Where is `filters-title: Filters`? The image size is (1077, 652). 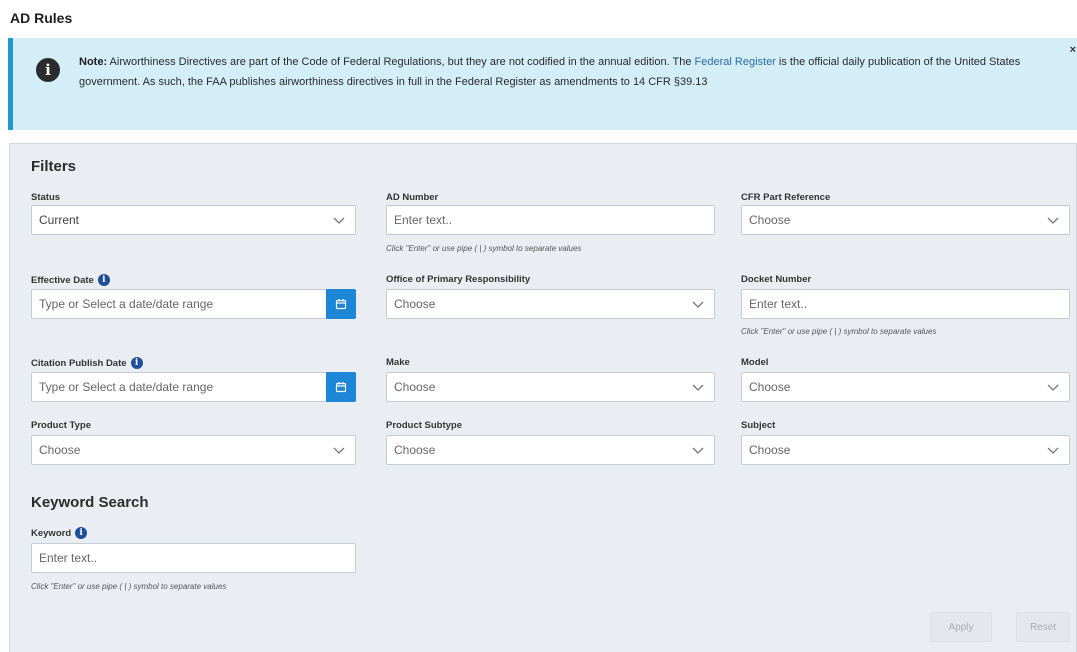
filters-title: Filters is located at coordinates (54, 166).